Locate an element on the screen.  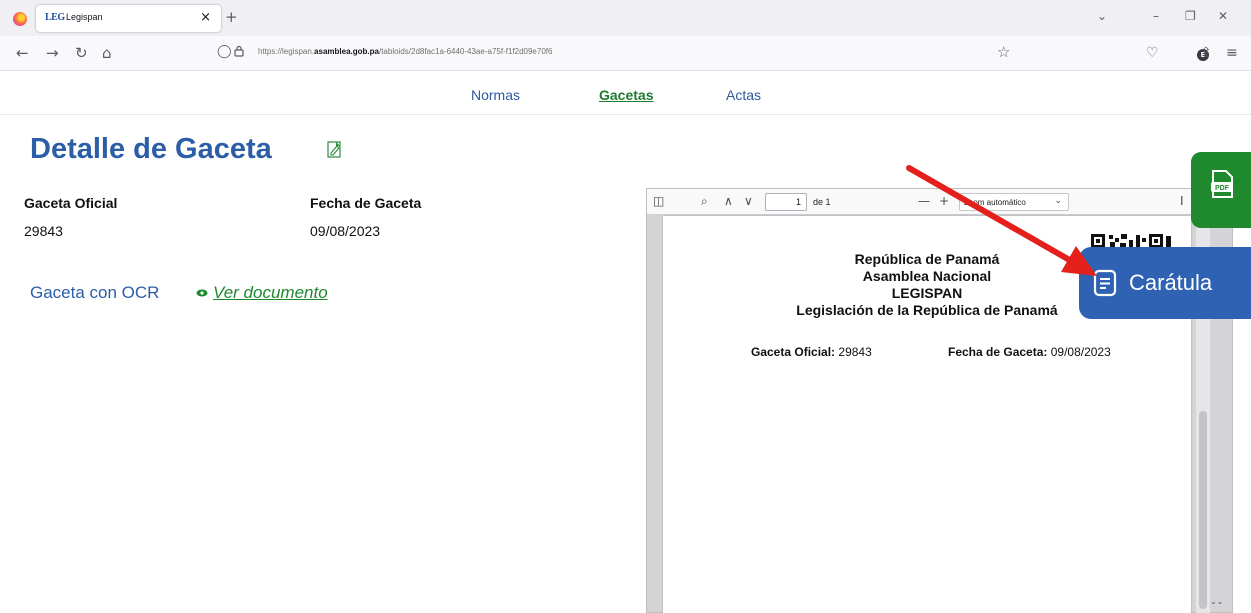
gaceta-ocr-label: Gaceta con OCR is located at coordinates (95, 292).